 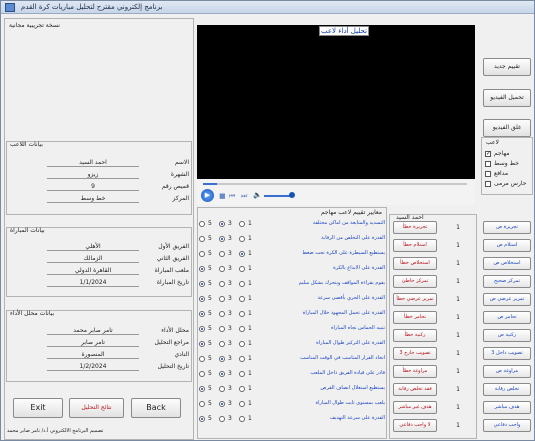 What do you see at coordinates (415, 263) in the screenshot?
I see `negative-event-button: استخلاص خطأ` at bounding box center [415, 263].